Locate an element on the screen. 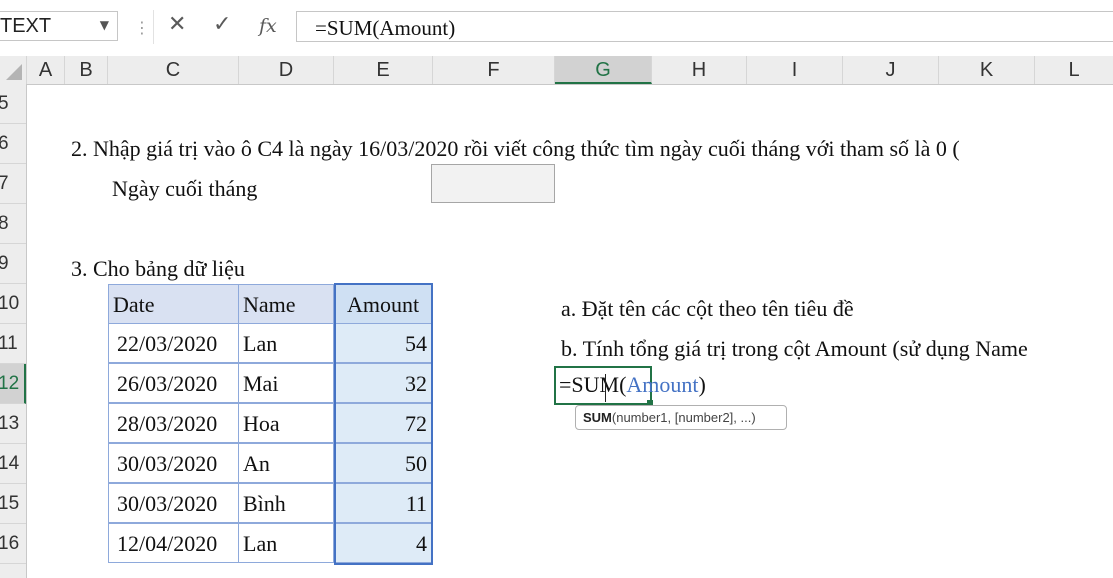  row-header-12: 12 is located at coordinates (13, 384).